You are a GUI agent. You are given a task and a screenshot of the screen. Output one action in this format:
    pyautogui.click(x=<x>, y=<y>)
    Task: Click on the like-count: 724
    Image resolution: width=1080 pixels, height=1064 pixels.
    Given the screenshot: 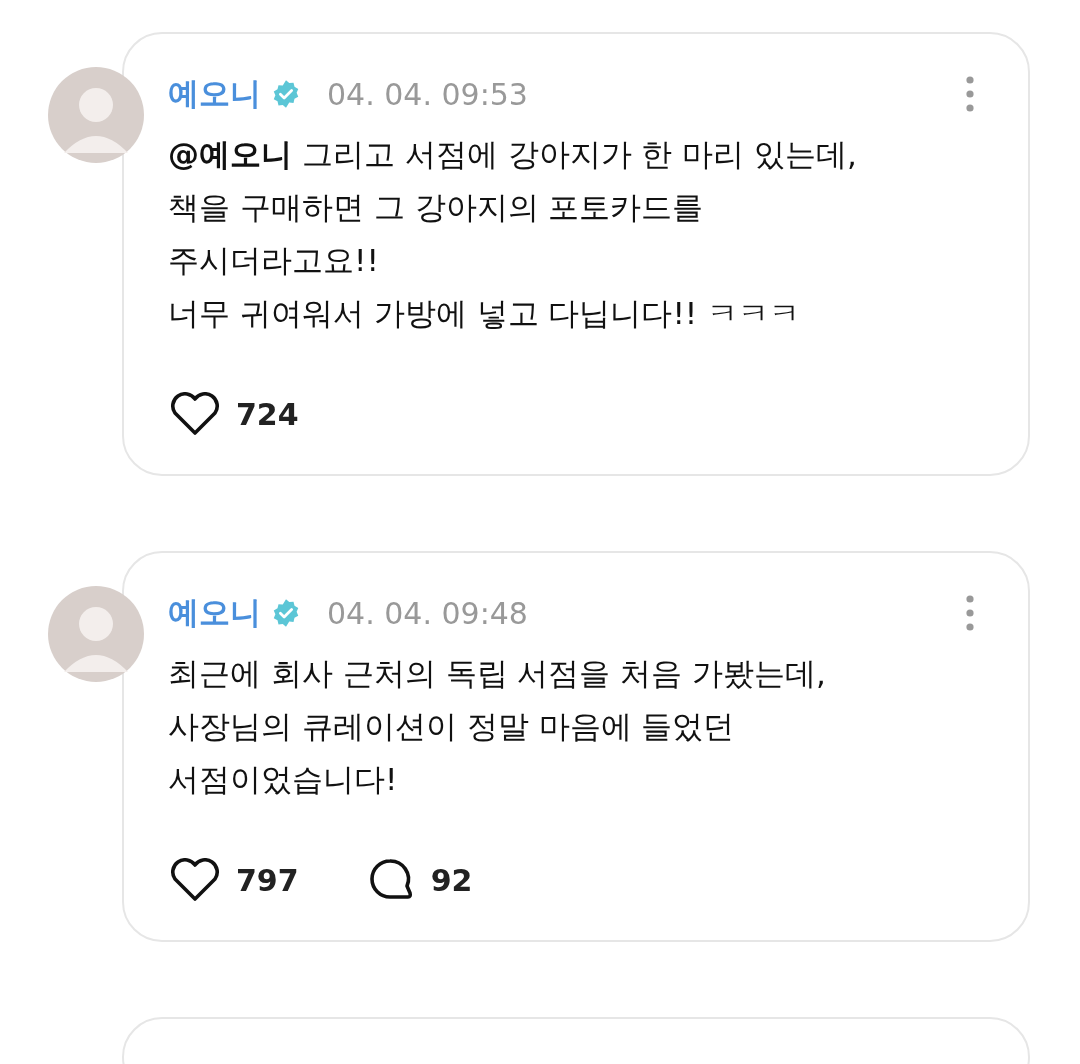 What is the action you would take?
    pyautogui.click(x=267, y=414)
    